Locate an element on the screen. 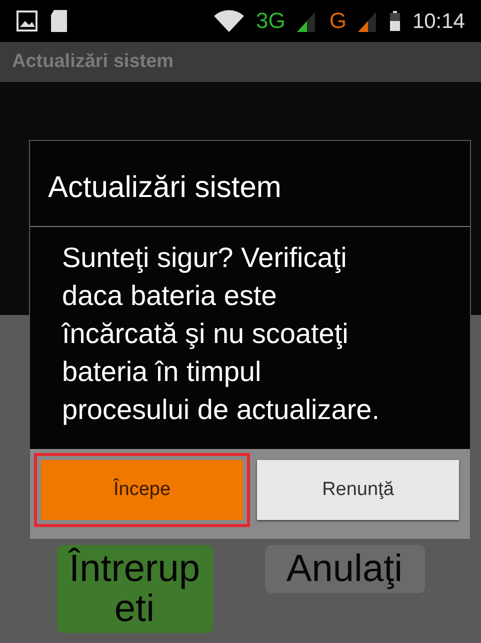  battery-icon is located at coordinates (395, 21).